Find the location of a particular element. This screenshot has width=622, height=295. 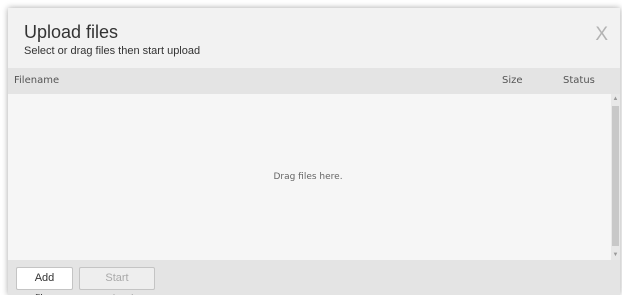

dialog-title: Upload files is located at coordinates (71, 32).